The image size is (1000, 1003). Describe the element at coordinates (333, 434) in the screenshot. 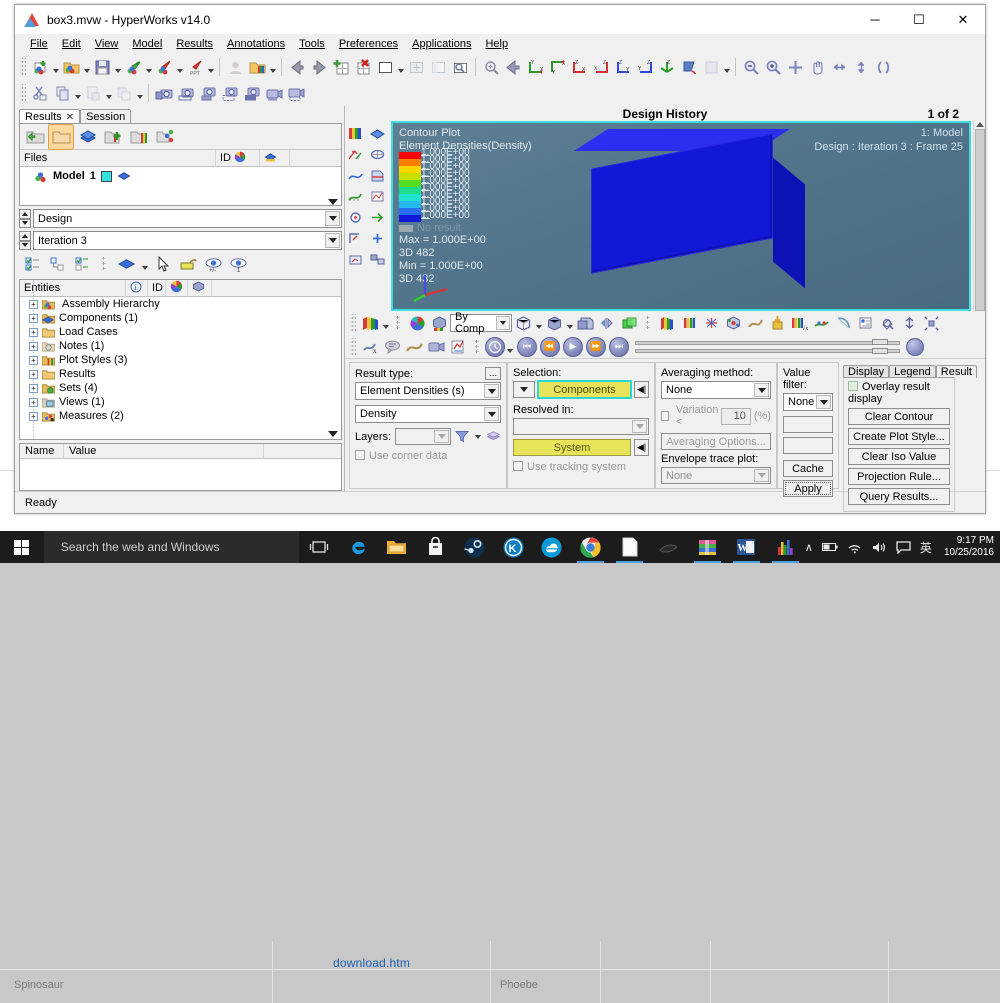

I see `scroll-down-icon` at that location.